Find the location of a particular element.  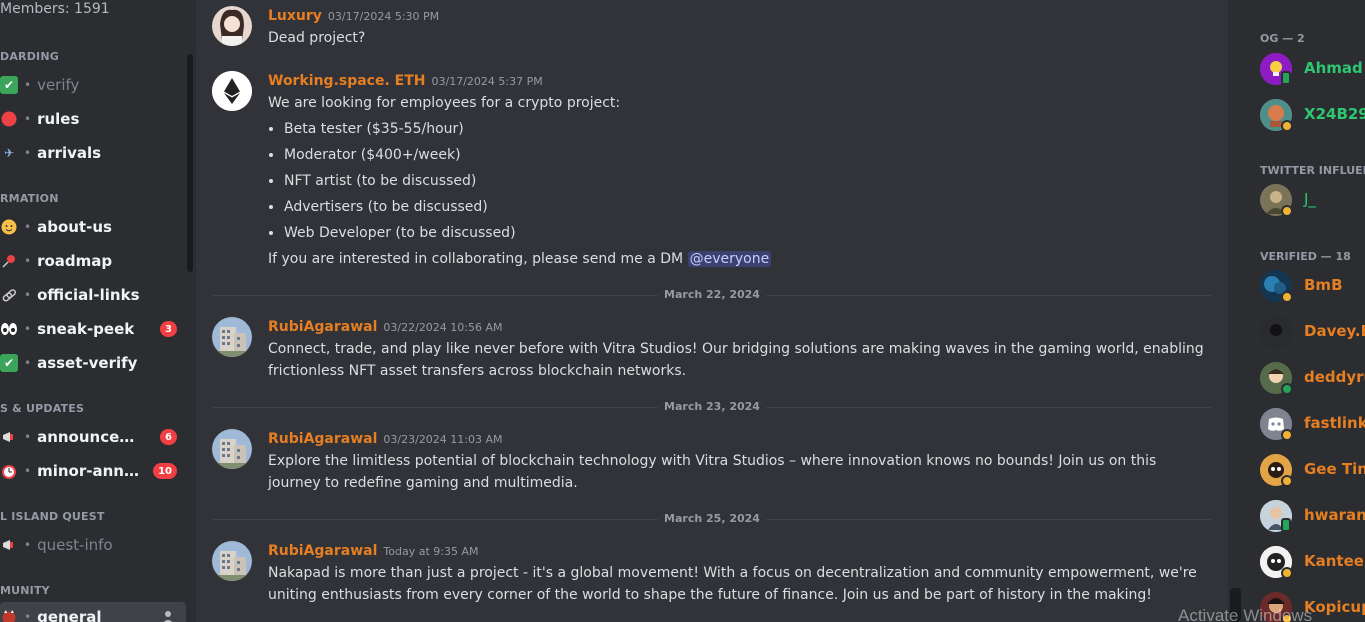

channel-arrivals: ✈ • arrivals is located at coordinates (93, 153).